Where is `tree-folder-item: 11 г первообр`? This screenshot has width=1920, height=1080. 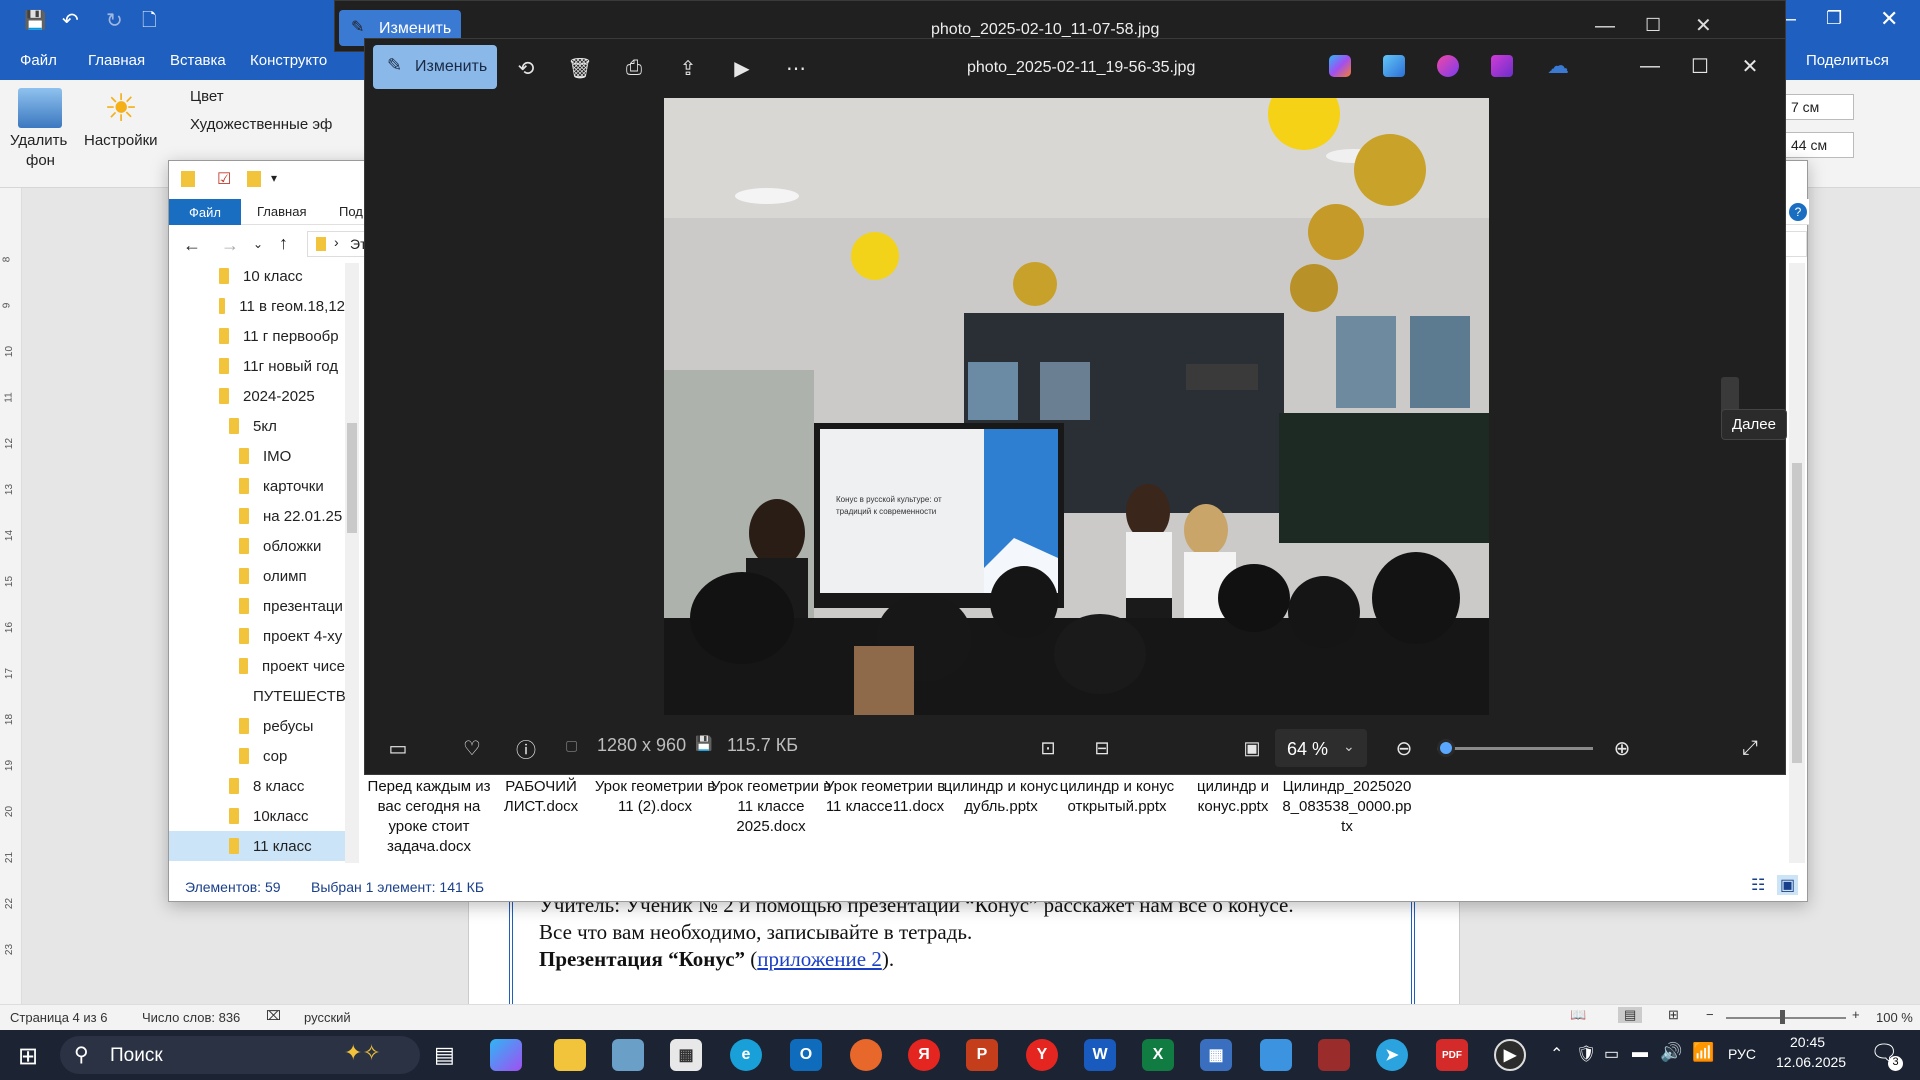 tree-folder-item: 11 г первообр is located at coordinates (282, 336).